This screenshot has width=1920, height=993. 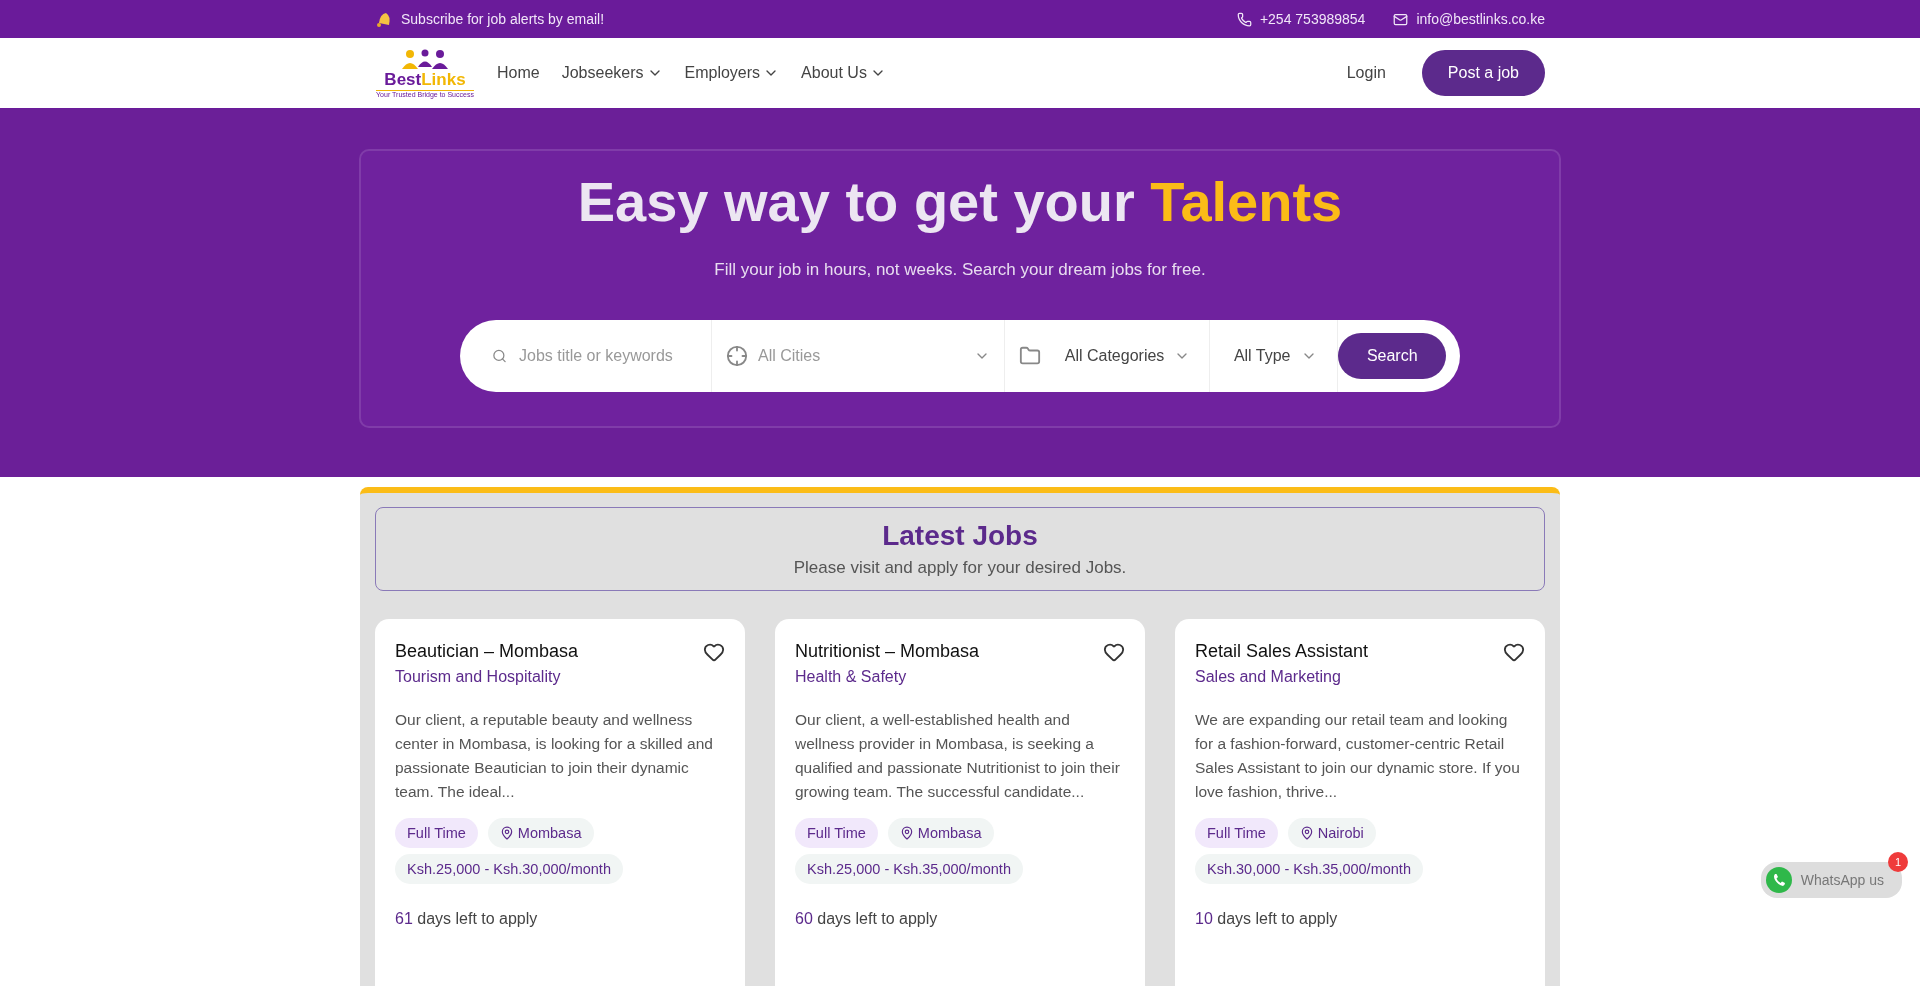 What do you see at coordinates (1898, 862) in the screenshot?
I see `notification-badge: 1` at bounding box center [1898, 862].